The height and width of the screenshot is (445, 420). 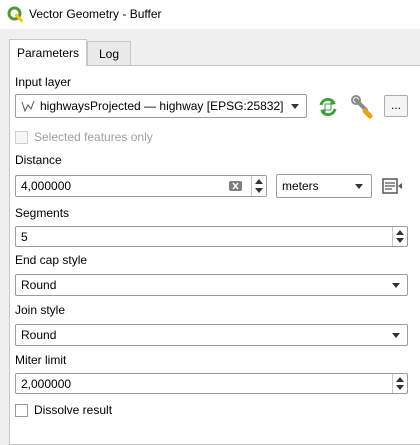 What do you see at coordinates (28, 106) in the screenshot?
I see `line-layer-icon` at bounding box center [28, 106].